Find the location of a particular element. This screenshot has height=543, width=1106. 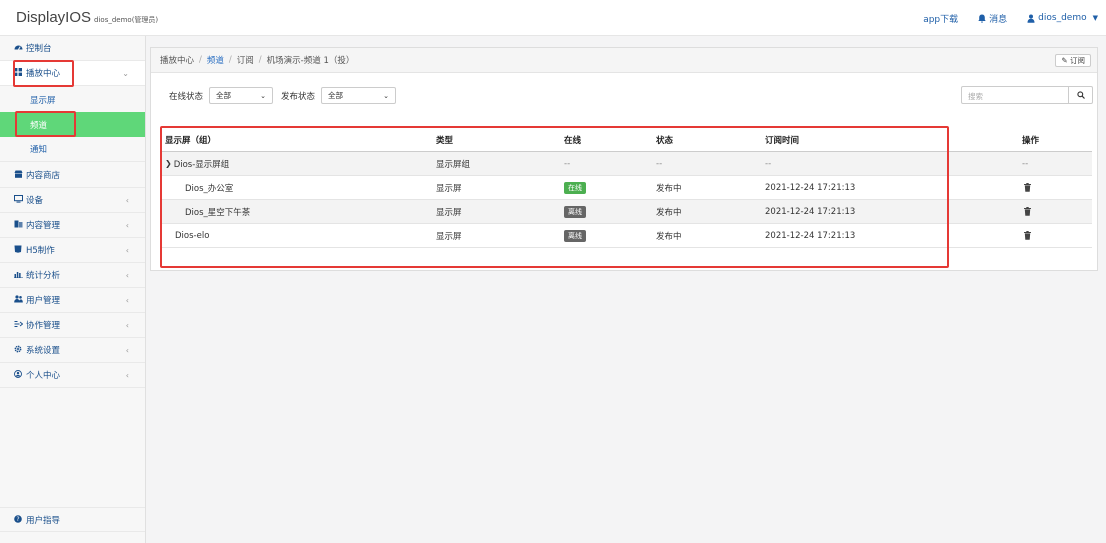

sidebar-item-label: 个人中心 is located at coordinates (43, 376).